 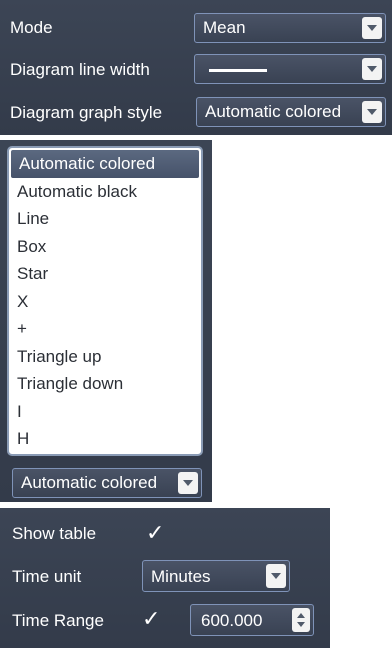 I want to click on dropdown-option-triangle-up: Triangle up, so click(x=105, y=357).